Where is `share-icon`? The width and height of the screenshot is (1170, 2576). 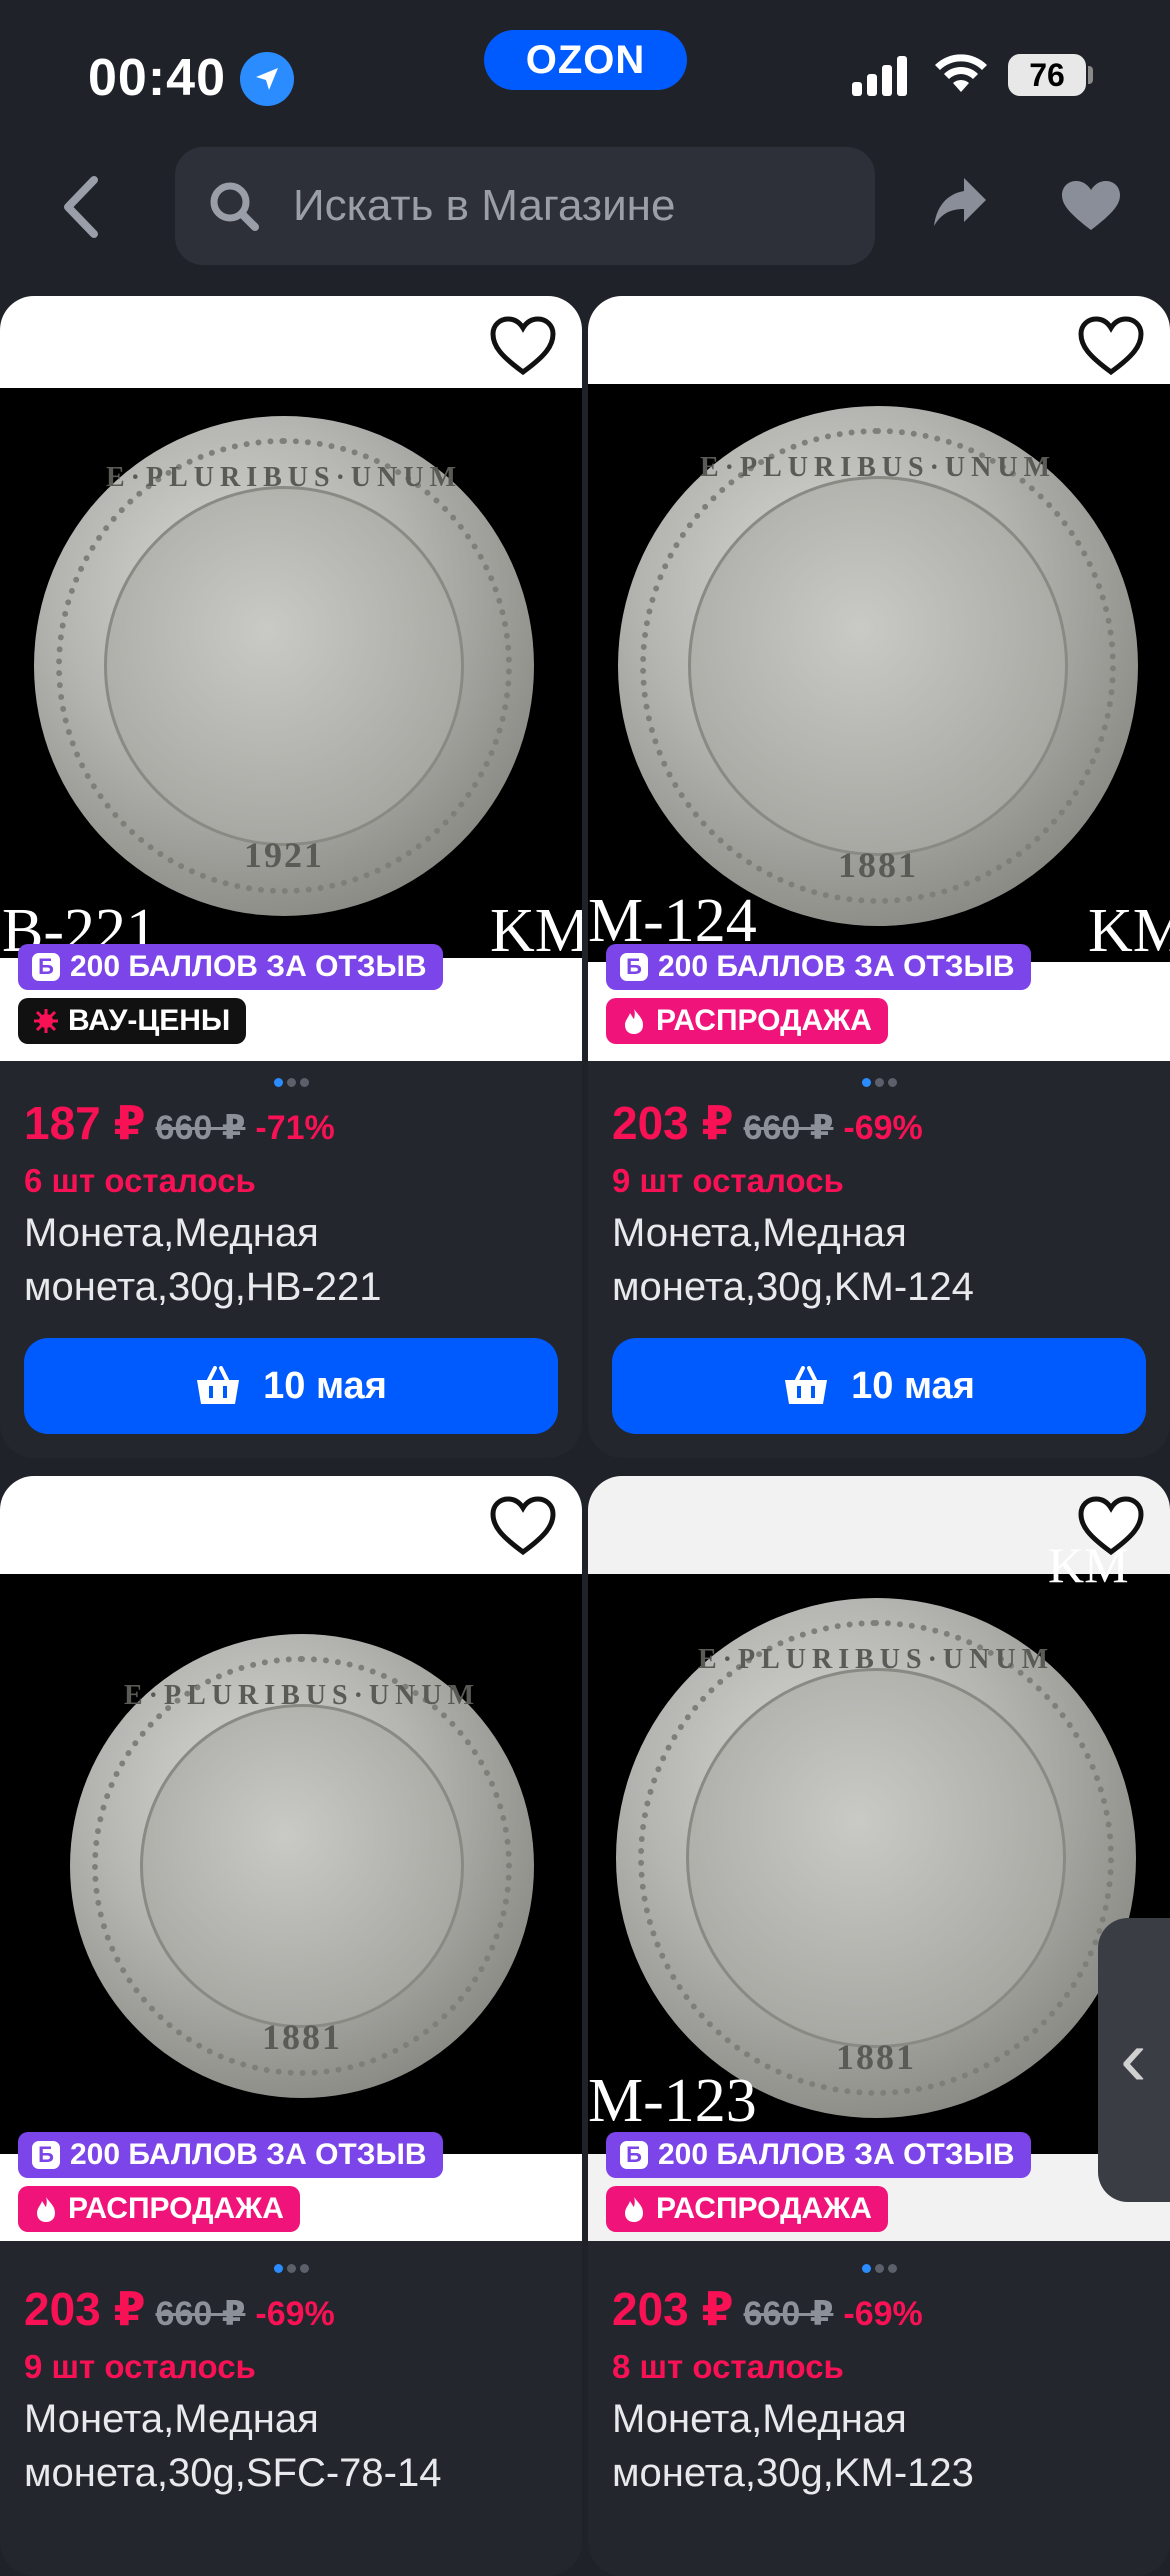
share-icon is located at coordinates (960, 202).